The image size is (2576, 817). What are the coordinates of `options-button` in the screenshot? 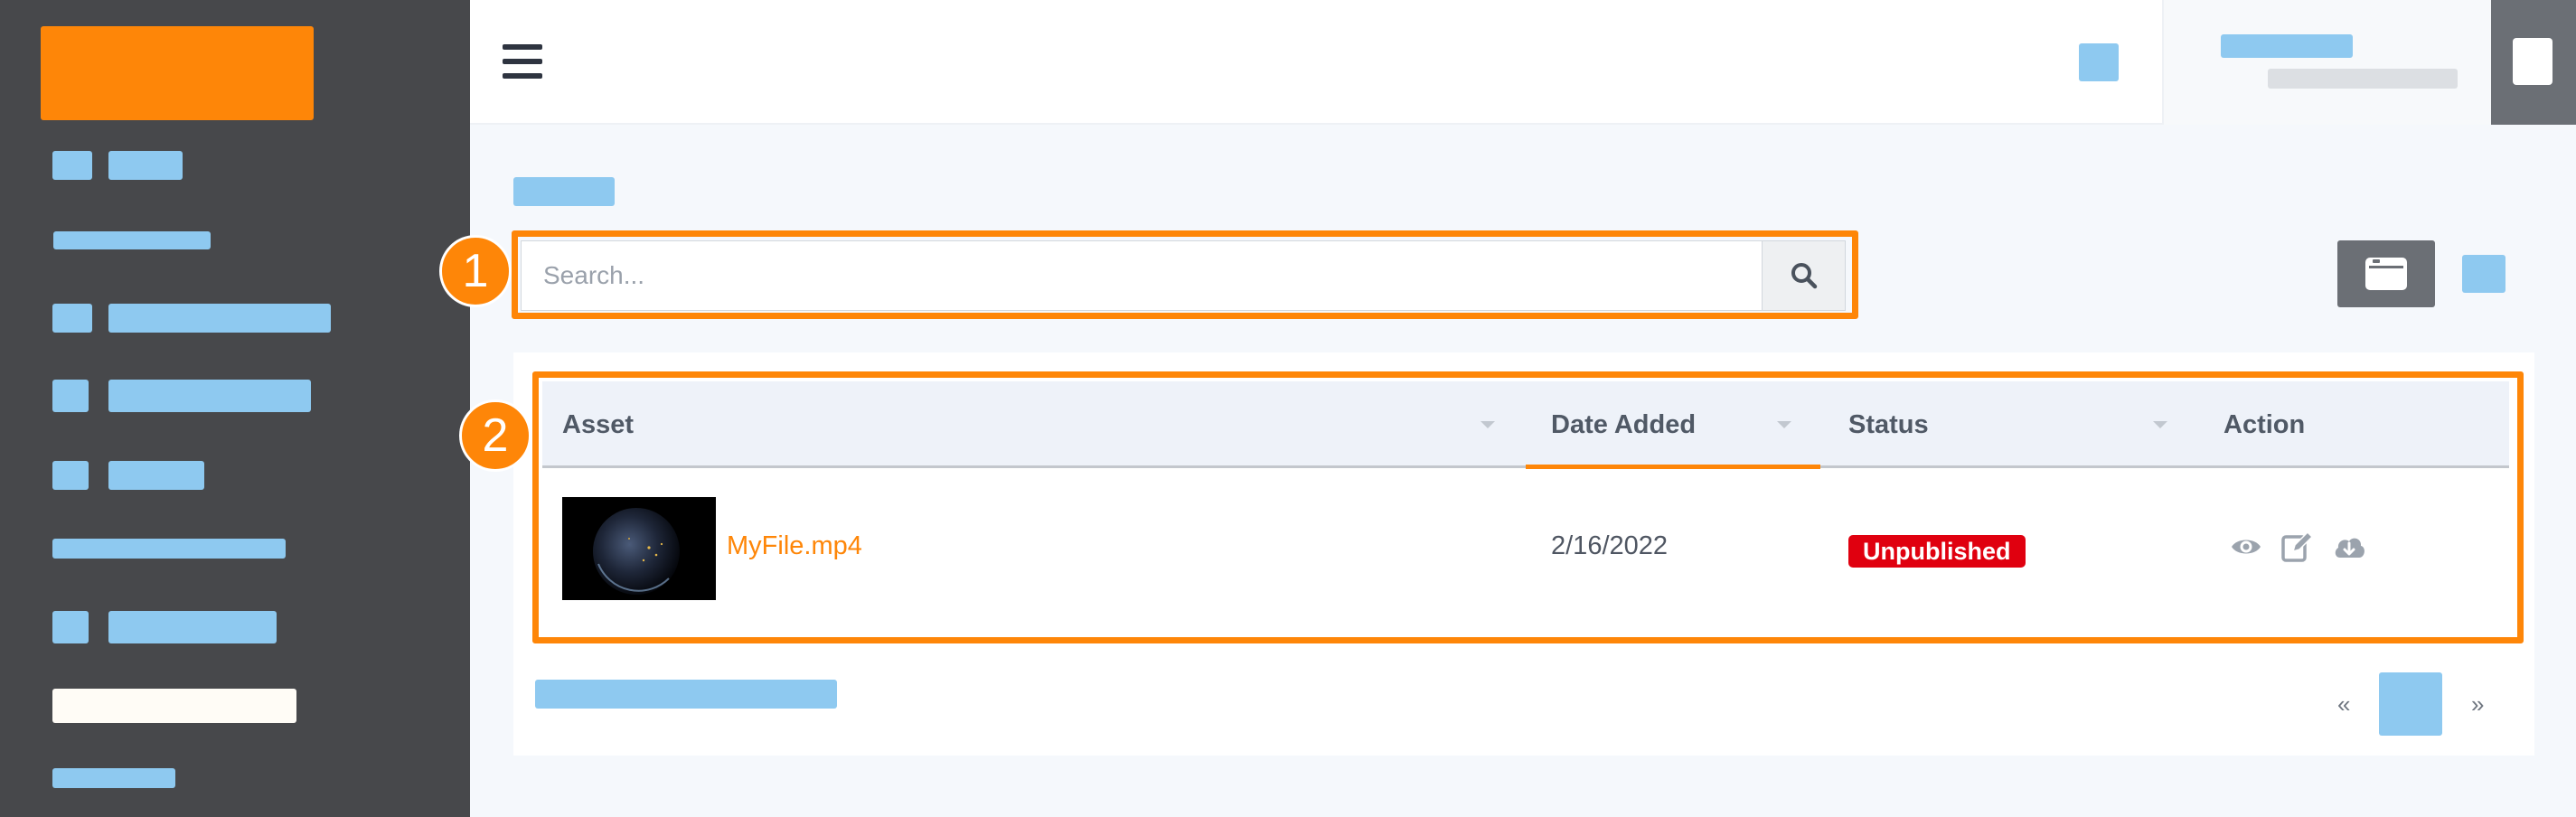 It's located at (2484, 274).